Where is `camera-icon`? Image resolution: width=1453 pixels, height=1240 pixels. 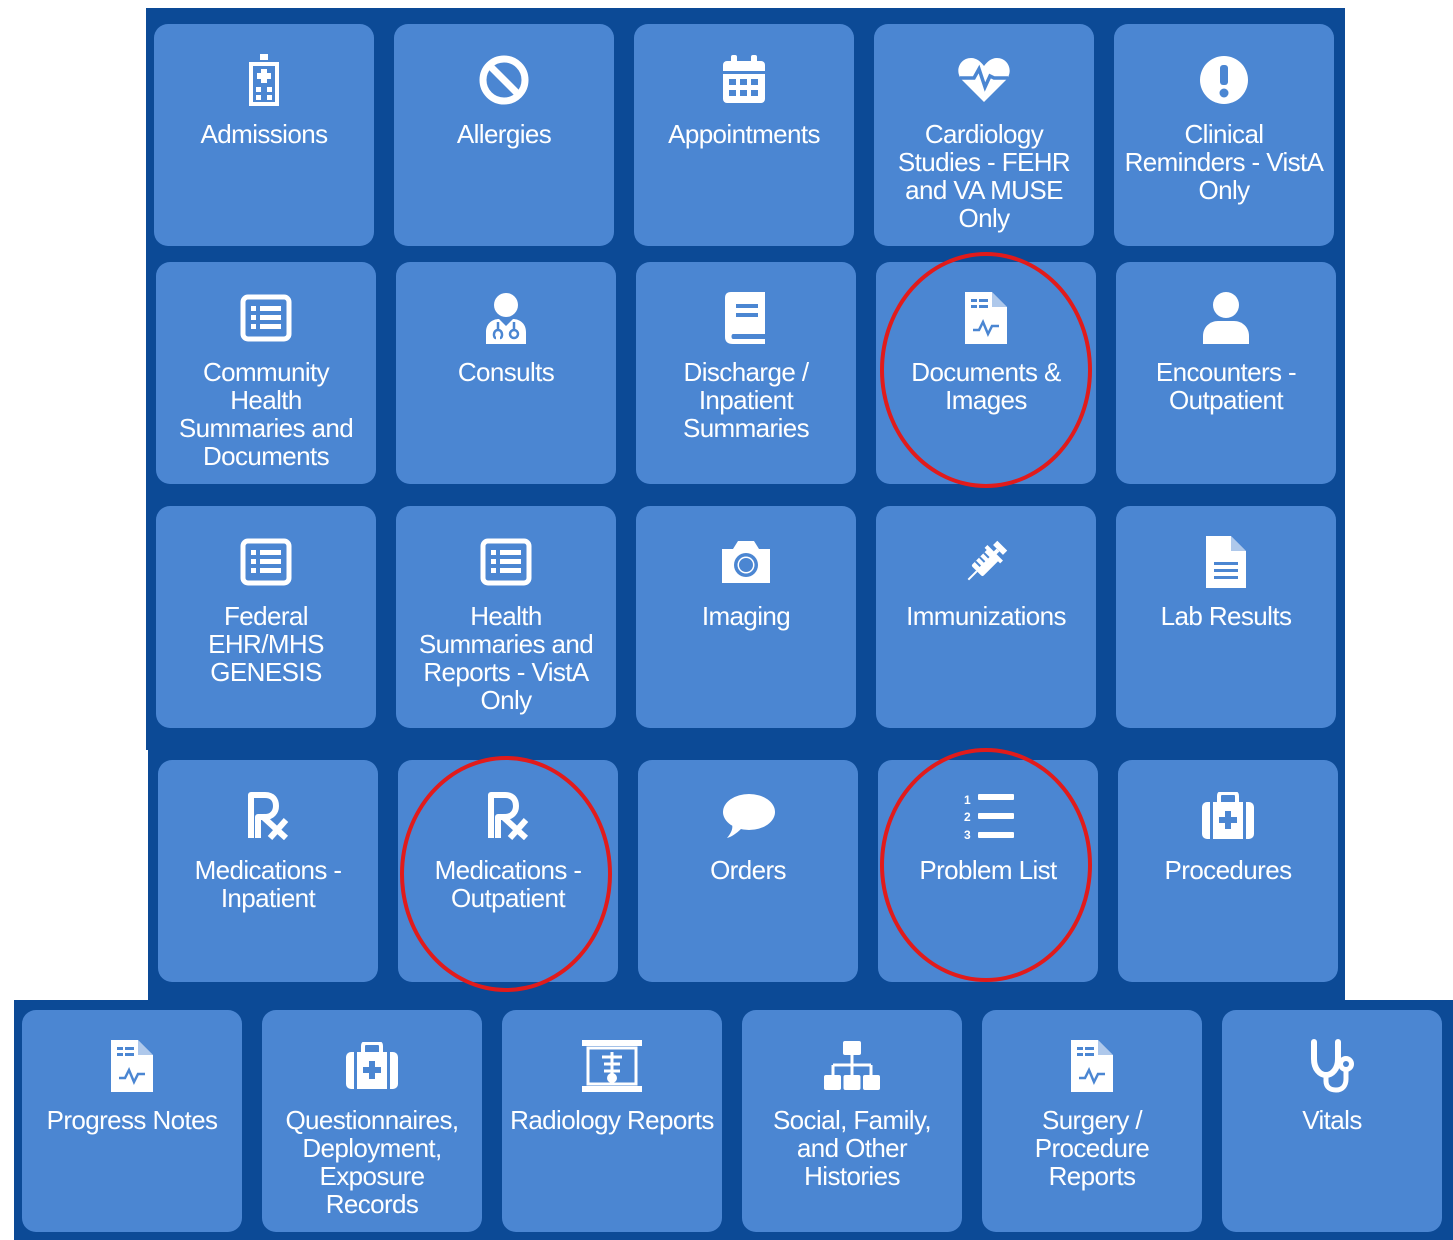
camera-icon is located at coordinates (746, 562).